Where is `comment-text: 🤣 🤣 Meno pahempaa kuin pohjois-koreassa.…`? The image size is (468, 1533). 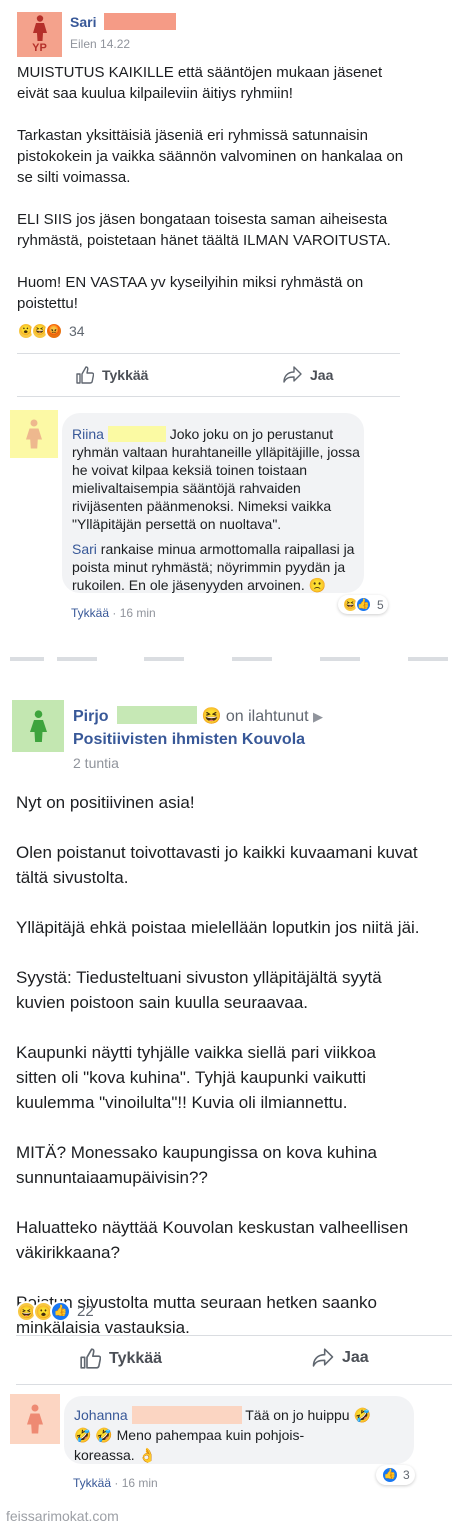 comment-text: 🤣 🤣 Meno pahempaa kuin pohjois-koreassa.… is located at coordinates (189, 1445).